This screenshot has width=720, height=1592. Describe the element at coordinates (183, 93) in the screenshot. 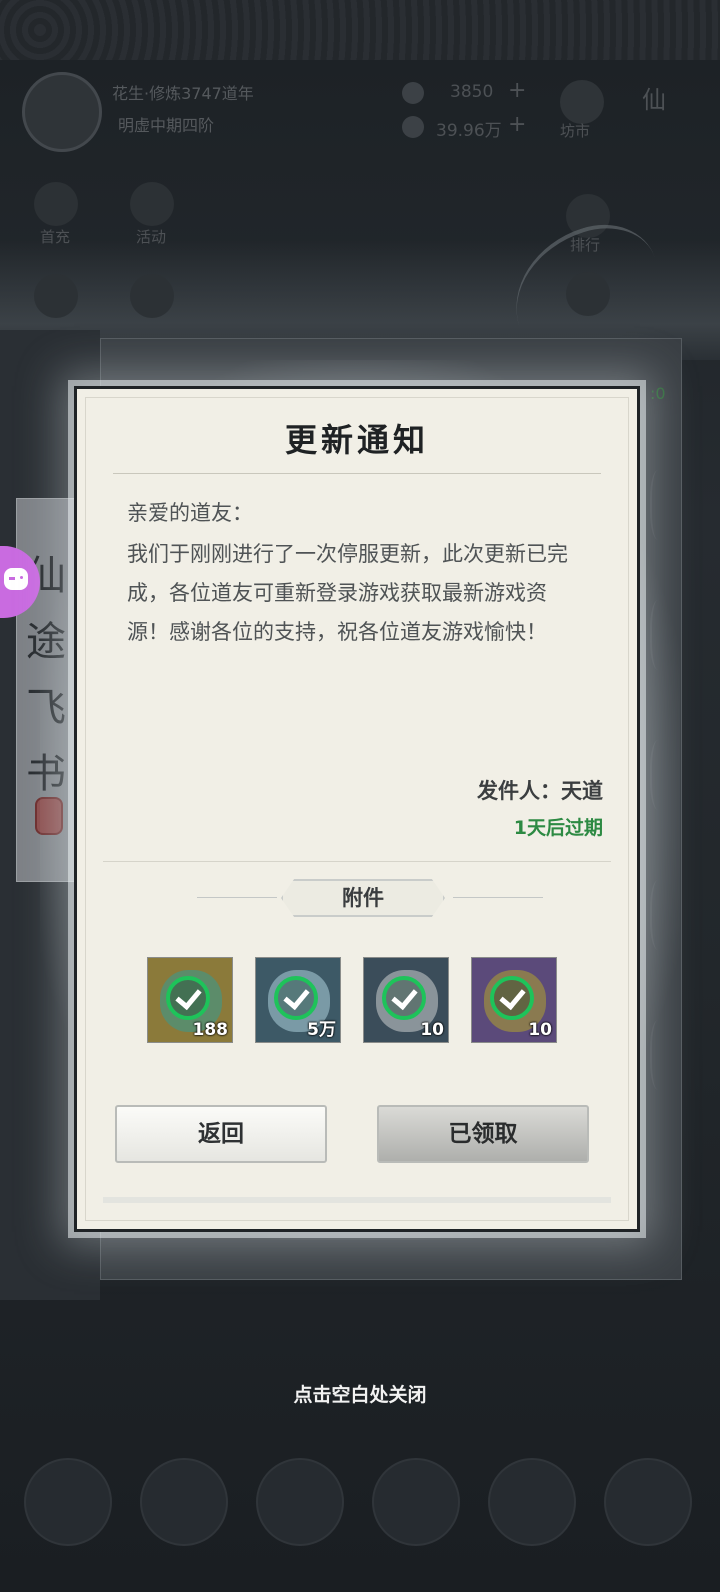

I see `player-name: 花生·修炼3747道年` at that location.